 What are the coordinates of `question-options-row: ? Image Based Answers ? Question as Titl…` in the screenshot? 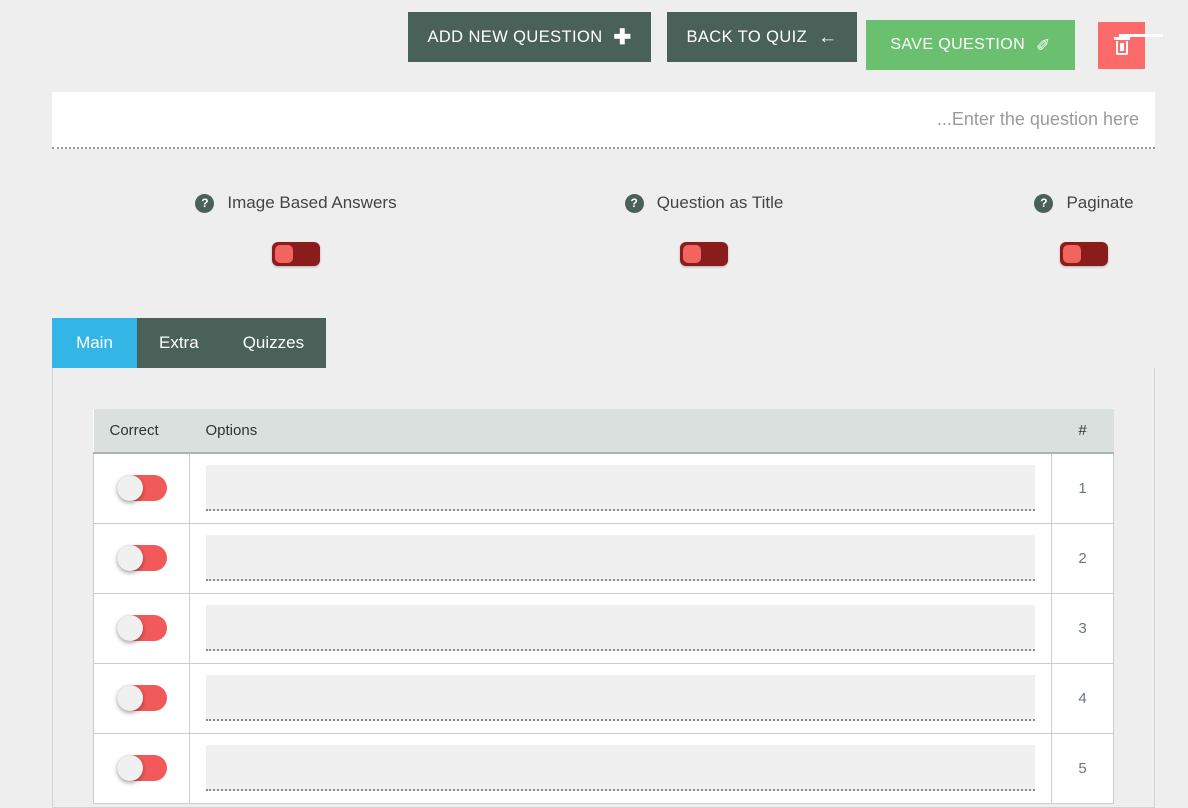 It's located at (594, 235).